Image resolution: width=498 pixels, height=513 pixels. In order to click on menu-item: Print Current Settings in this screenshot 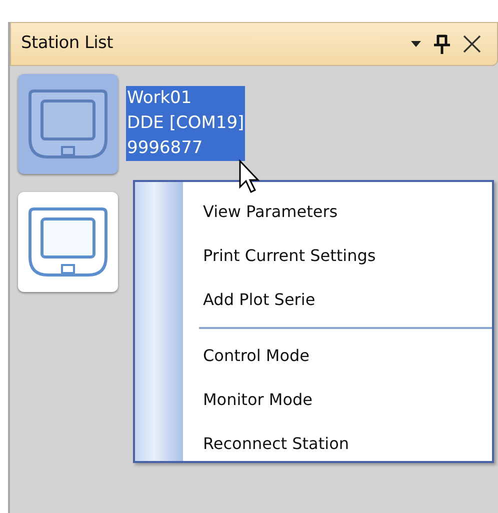, I will do `click(279, 256)`.